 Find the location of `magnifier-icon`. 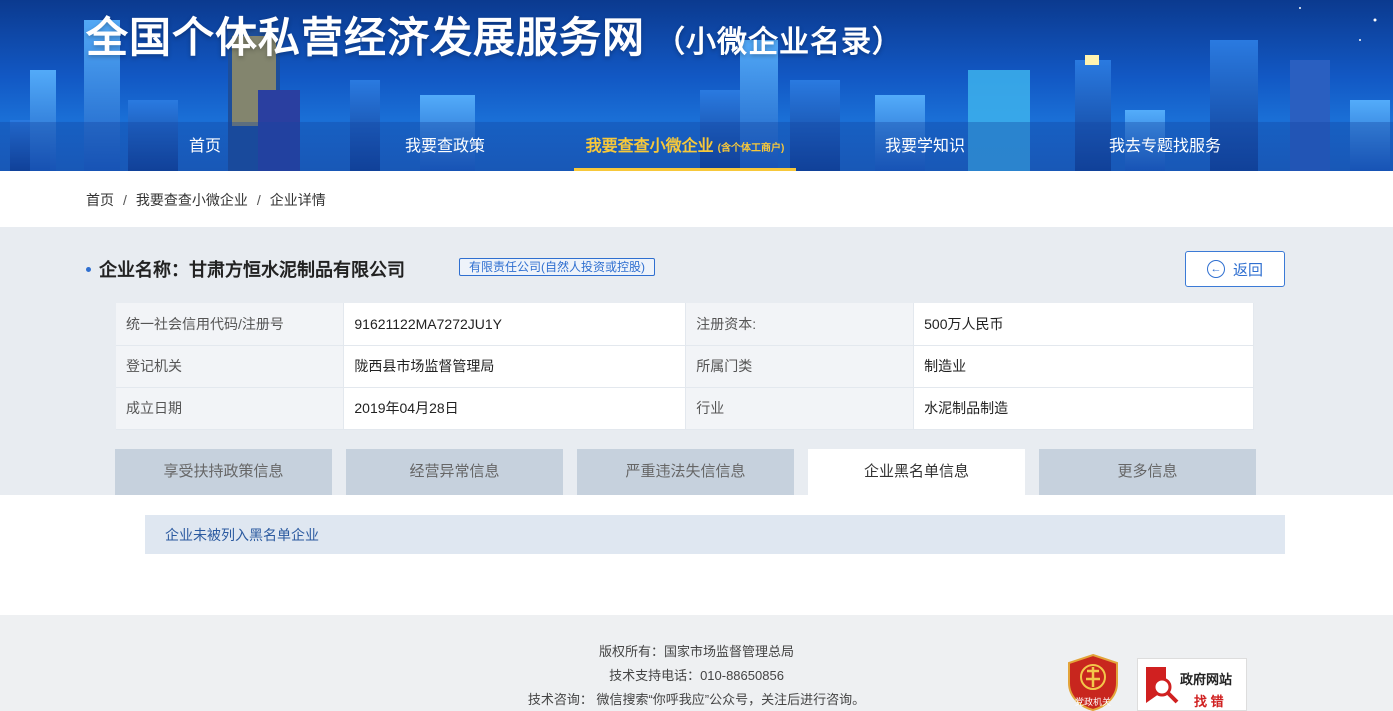

magnifier-icon is located at coordinates (1162, 685).